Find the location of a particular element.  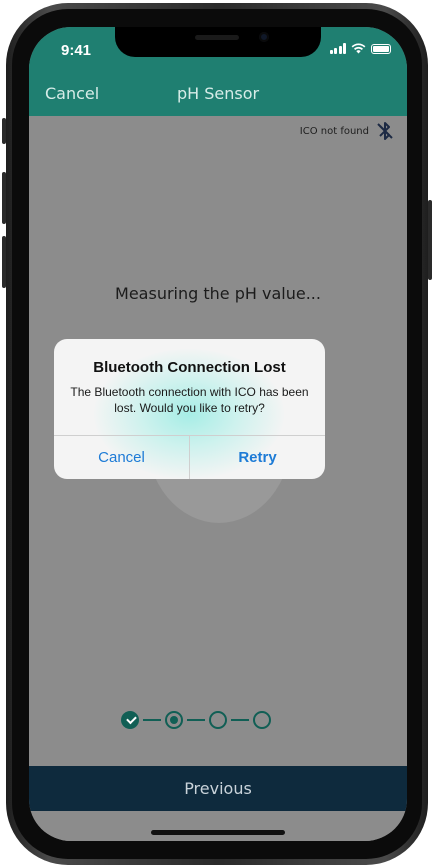

front-camera is located at coordinates (264, 37).